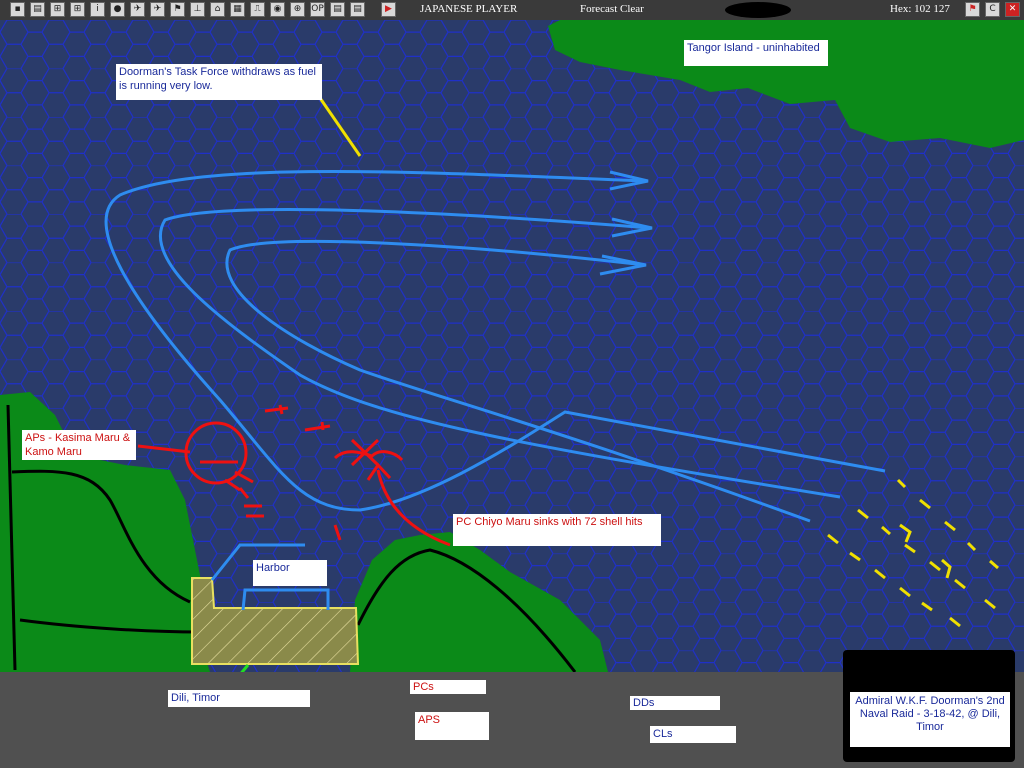  What do you see at coordinates (972, 9) in the screenshot?
I see `toolbar-right-button-0: ⚑` at bounding box center [972, 9].